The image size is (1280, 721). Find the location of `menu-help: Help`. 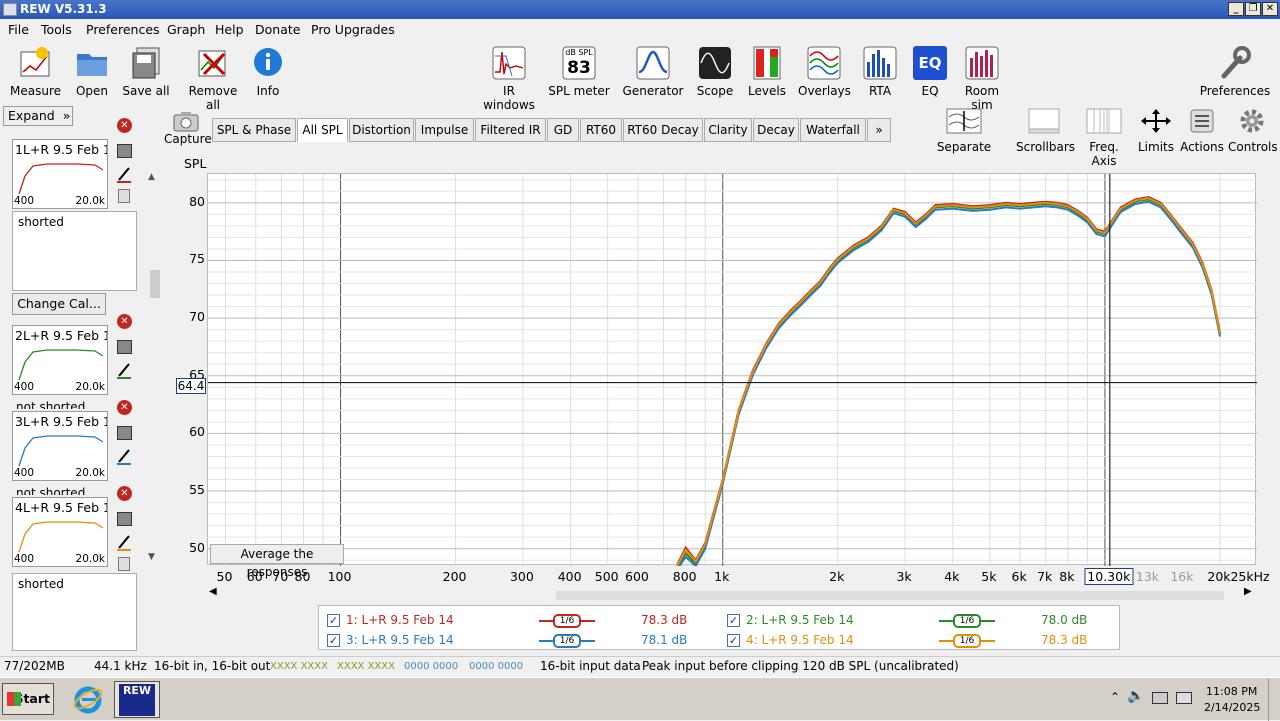

menu-help: Help is located at coordinates (229, 29).